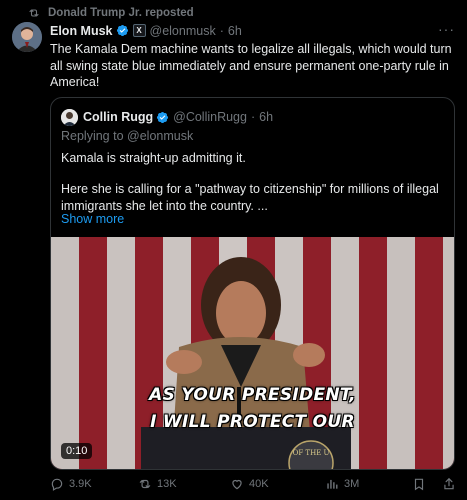 This screenshot has width=467, height=500. What do you see at coordinates (446, 29) in the screenshot?
I see `more-options-button: ···` at bounding box center [446, 29].